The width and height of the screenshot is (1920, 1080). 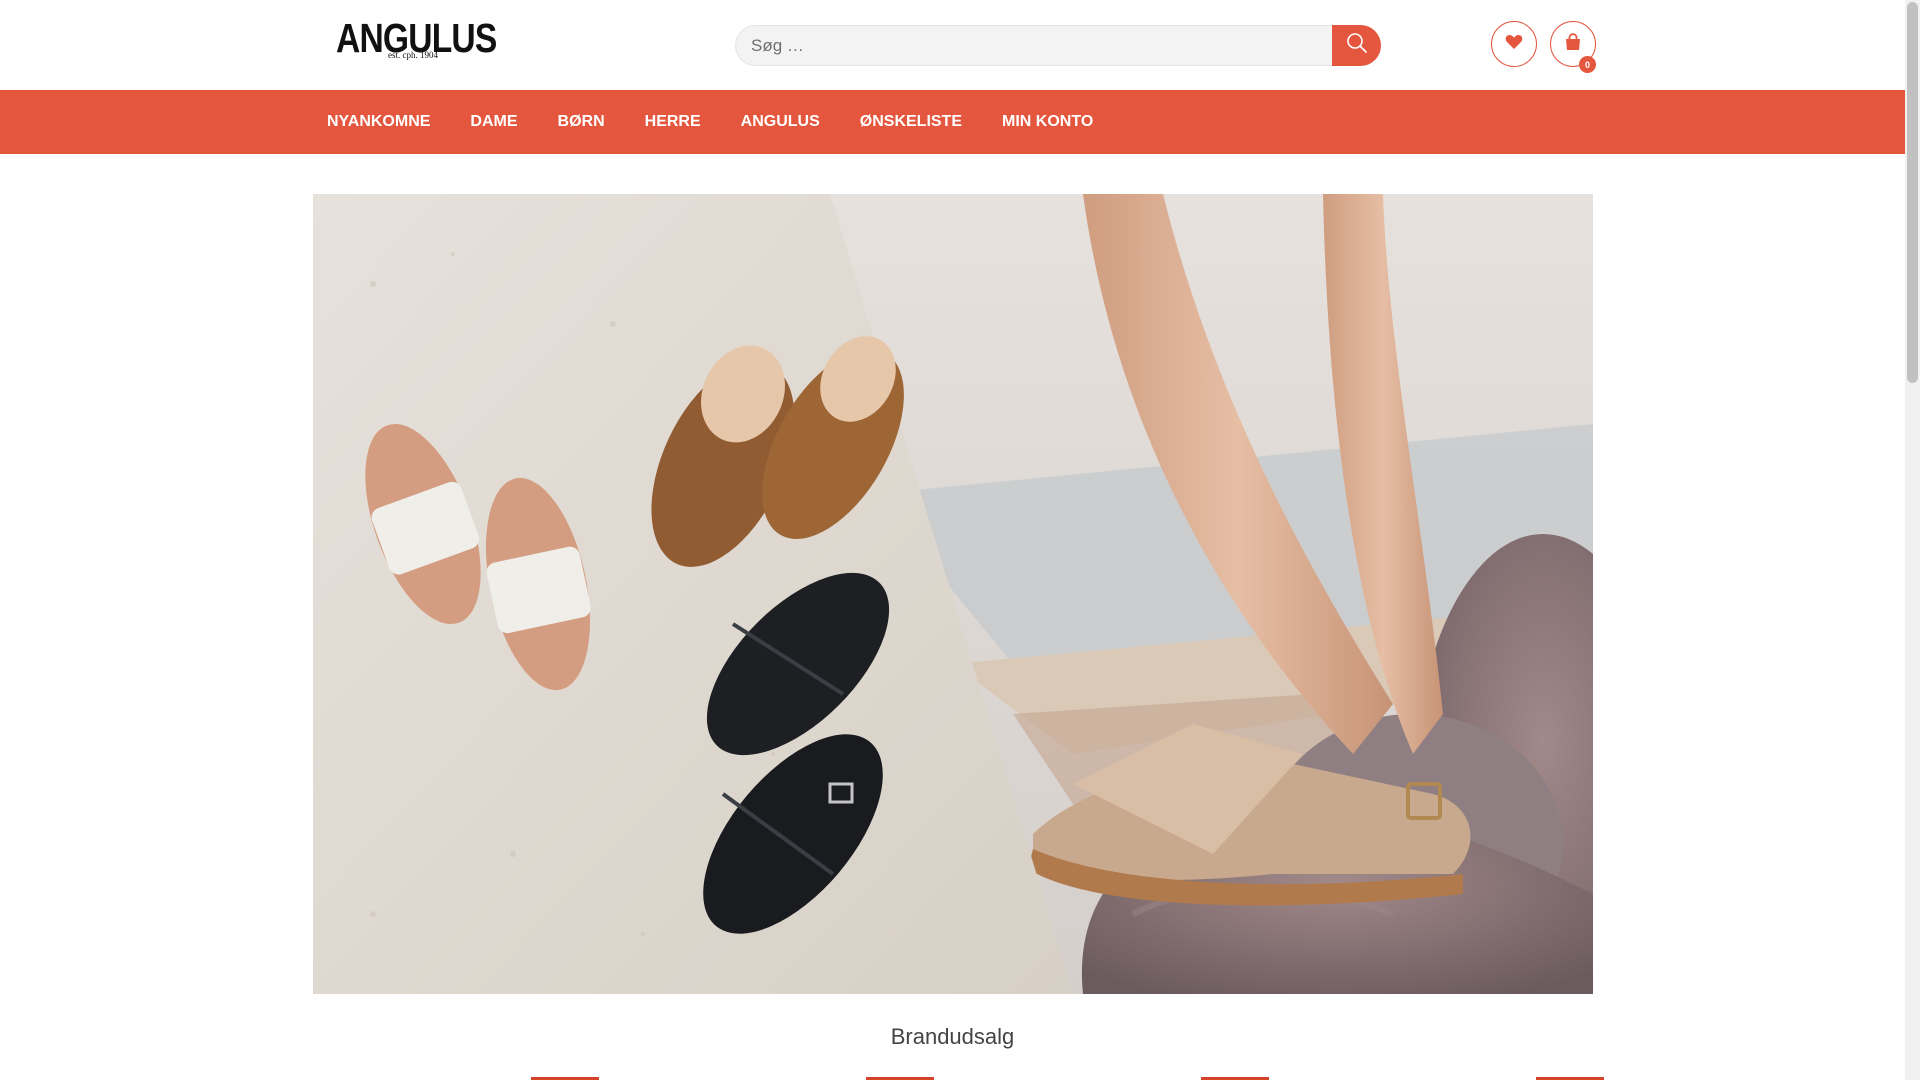 I want to click on wishlist-button, so click(x=1514, y=44).